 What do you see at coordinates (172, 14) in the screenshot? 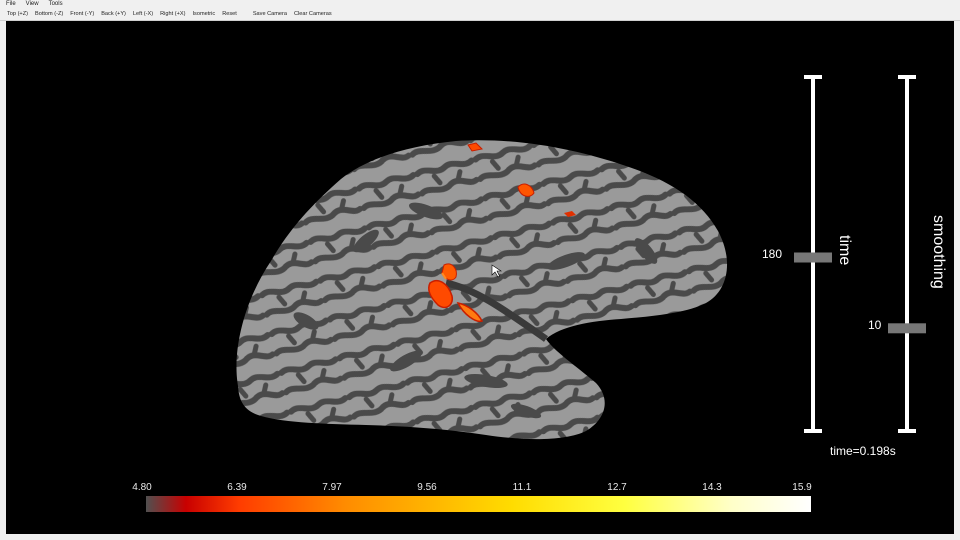
I see `view-right-button: Right (+X)` at bounding box center [172, 14].